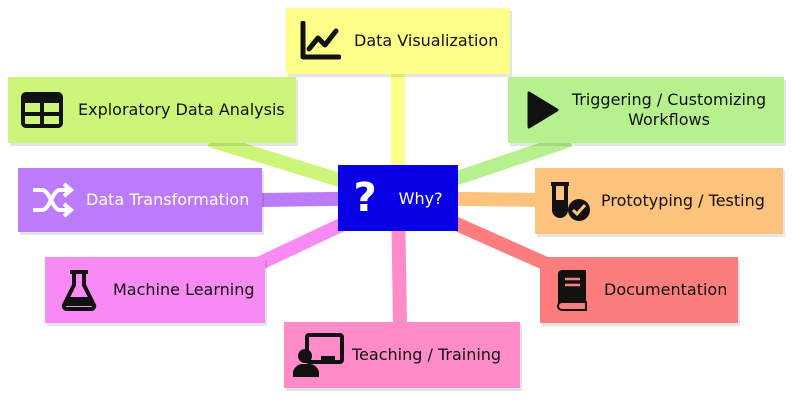 The height and width of the screenshot is (403, 800). Describe the element at coordinates (542, 110) in the screenshot. I see `play-icon` at that location.